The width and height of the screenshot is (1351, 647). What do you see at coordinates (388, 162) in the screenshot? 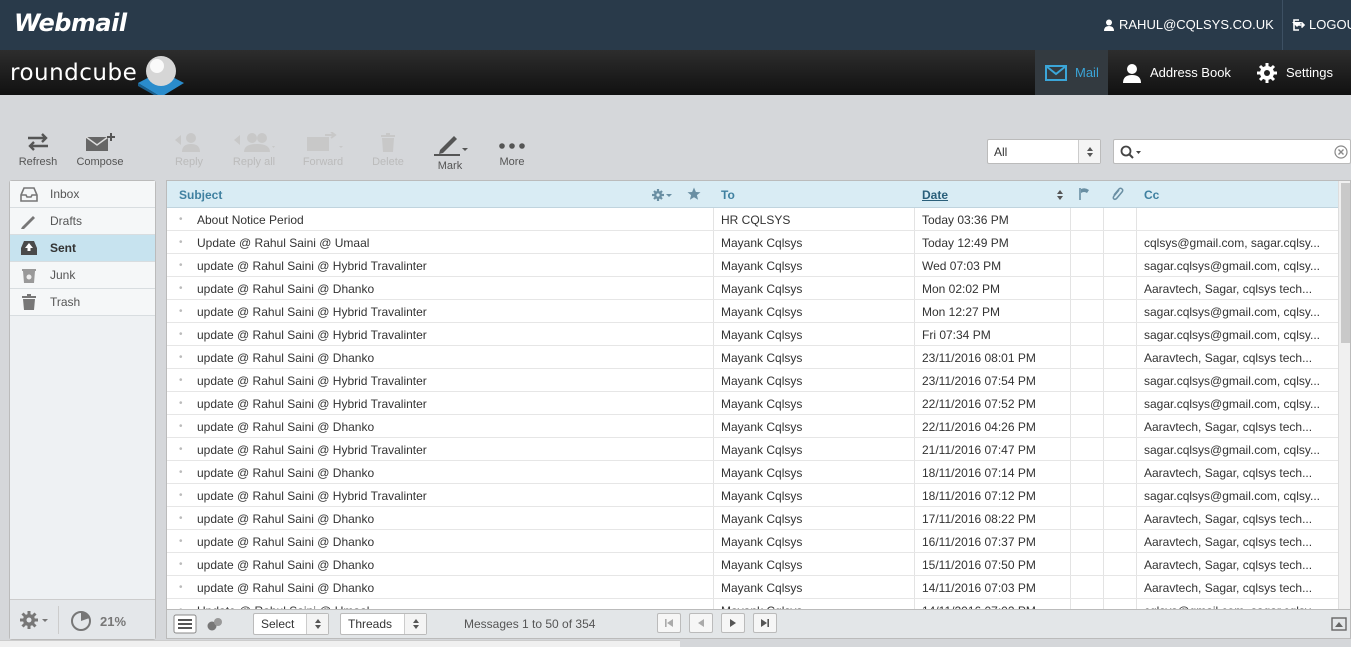
I see `delete-label: Delete` at bounding box center [388, 162].